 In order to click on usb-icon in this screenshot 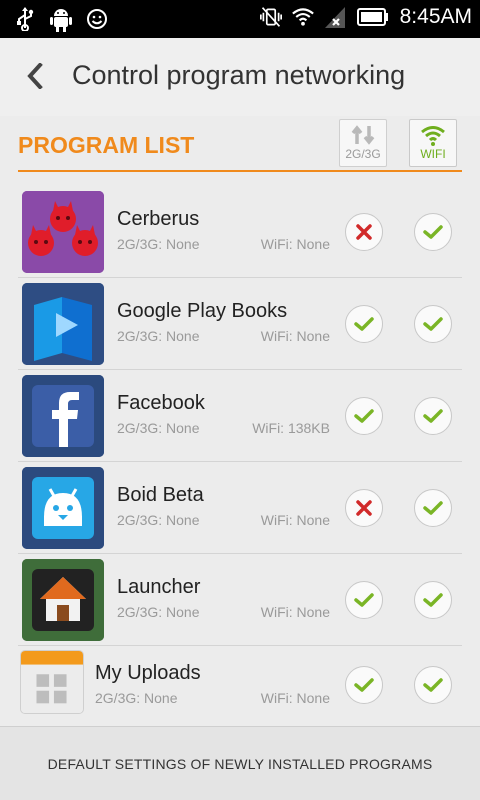, I will do `click(25, 19)`.